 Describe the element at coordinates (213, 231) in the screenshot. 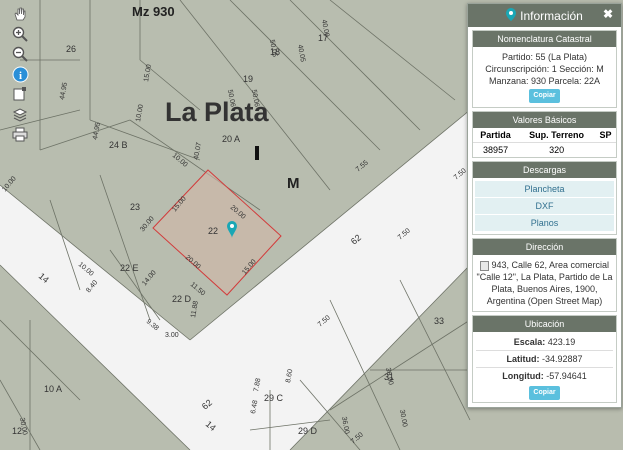

I see `parcel-label: 22` at that location.